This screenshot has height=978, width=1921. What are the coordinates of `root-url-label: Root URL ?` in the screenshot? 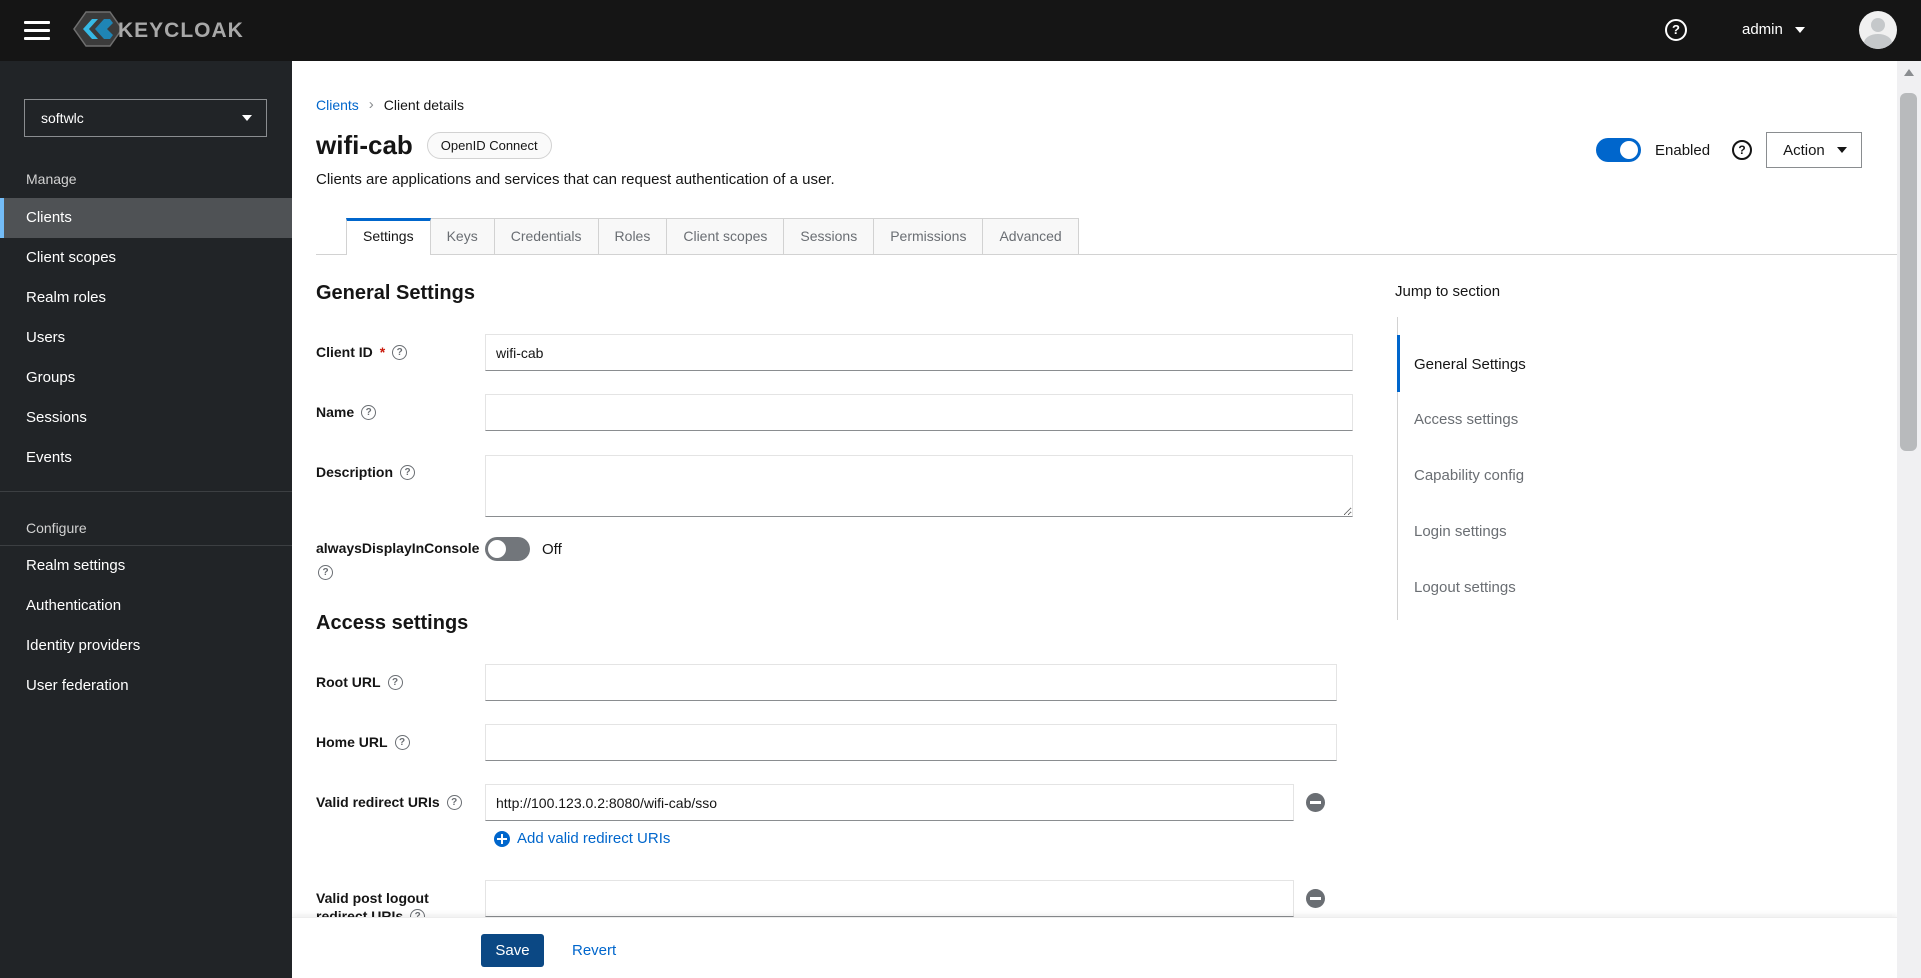 It's located at (359, 682).